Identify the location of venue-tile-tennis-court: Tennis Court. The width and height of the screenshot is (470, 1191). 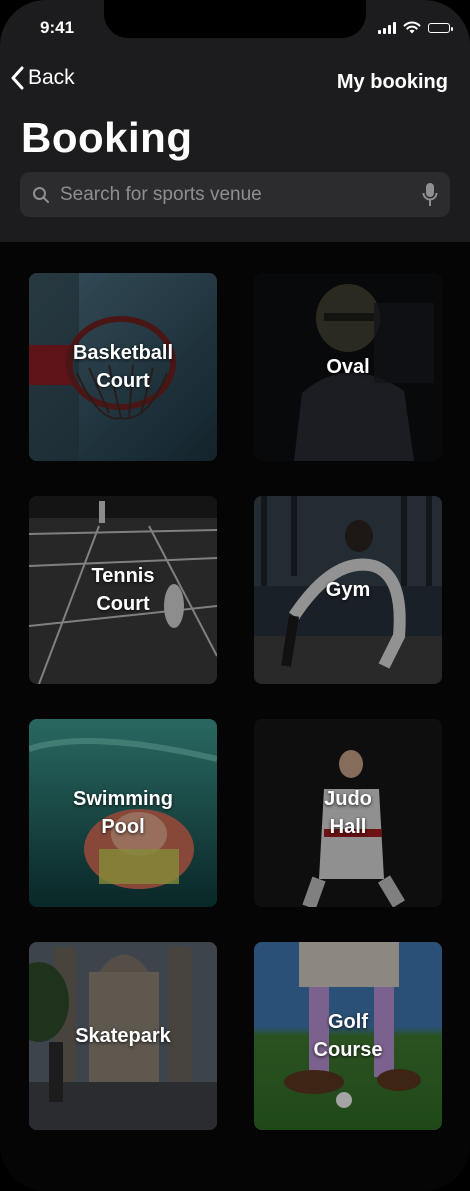
(123, 590).